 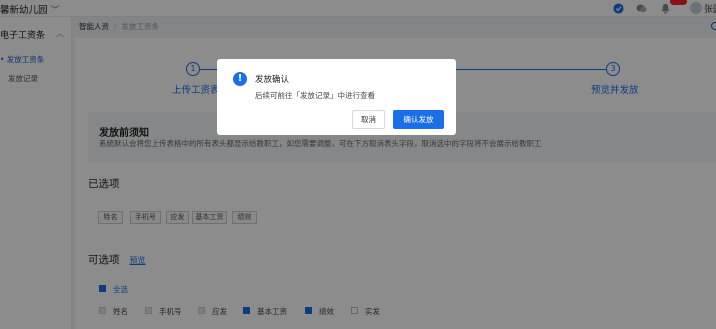 What do you see at coordinates (315, 95) in the screenshot?
I see `dialog-description: 后续可前往「发放记录」中进行查看` at bounding box center [315, 95].